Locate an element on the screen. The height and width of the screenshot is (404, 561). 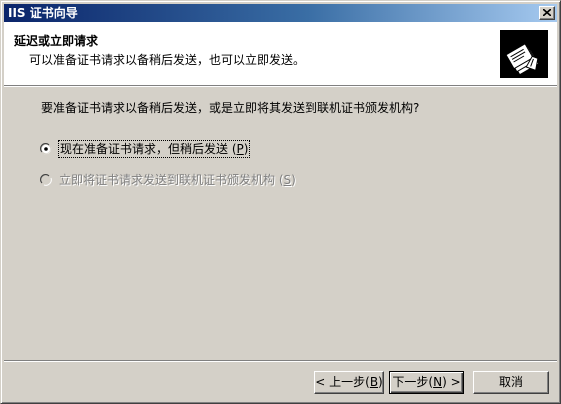
window-title: IIS 证书向导 is located at coordinates (43, 13).